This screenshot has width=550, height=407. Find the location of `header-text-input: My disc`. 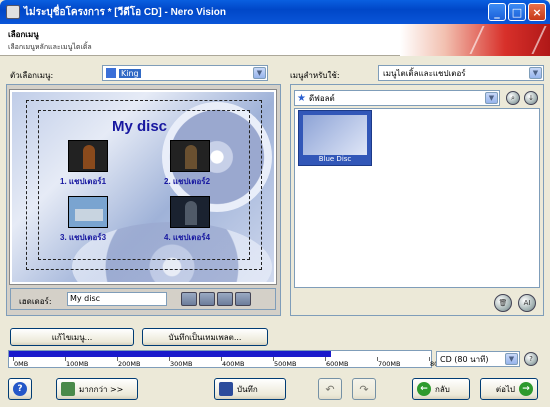

header-text-input: My disc is located at coordinates (117, 299).